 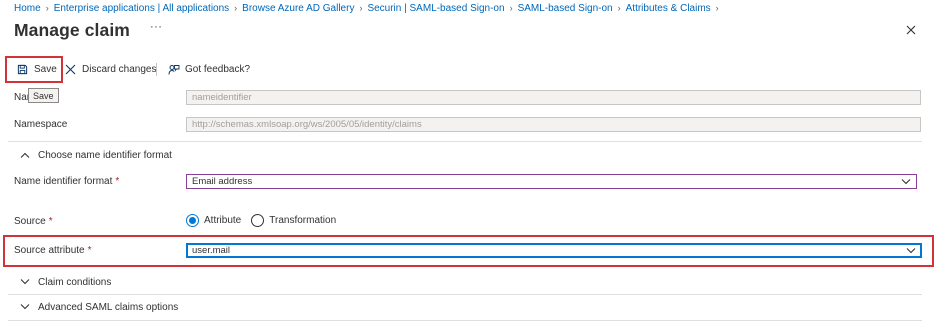 I want to click on feedback-label: Got feedback?, so click(x=218, y=69).